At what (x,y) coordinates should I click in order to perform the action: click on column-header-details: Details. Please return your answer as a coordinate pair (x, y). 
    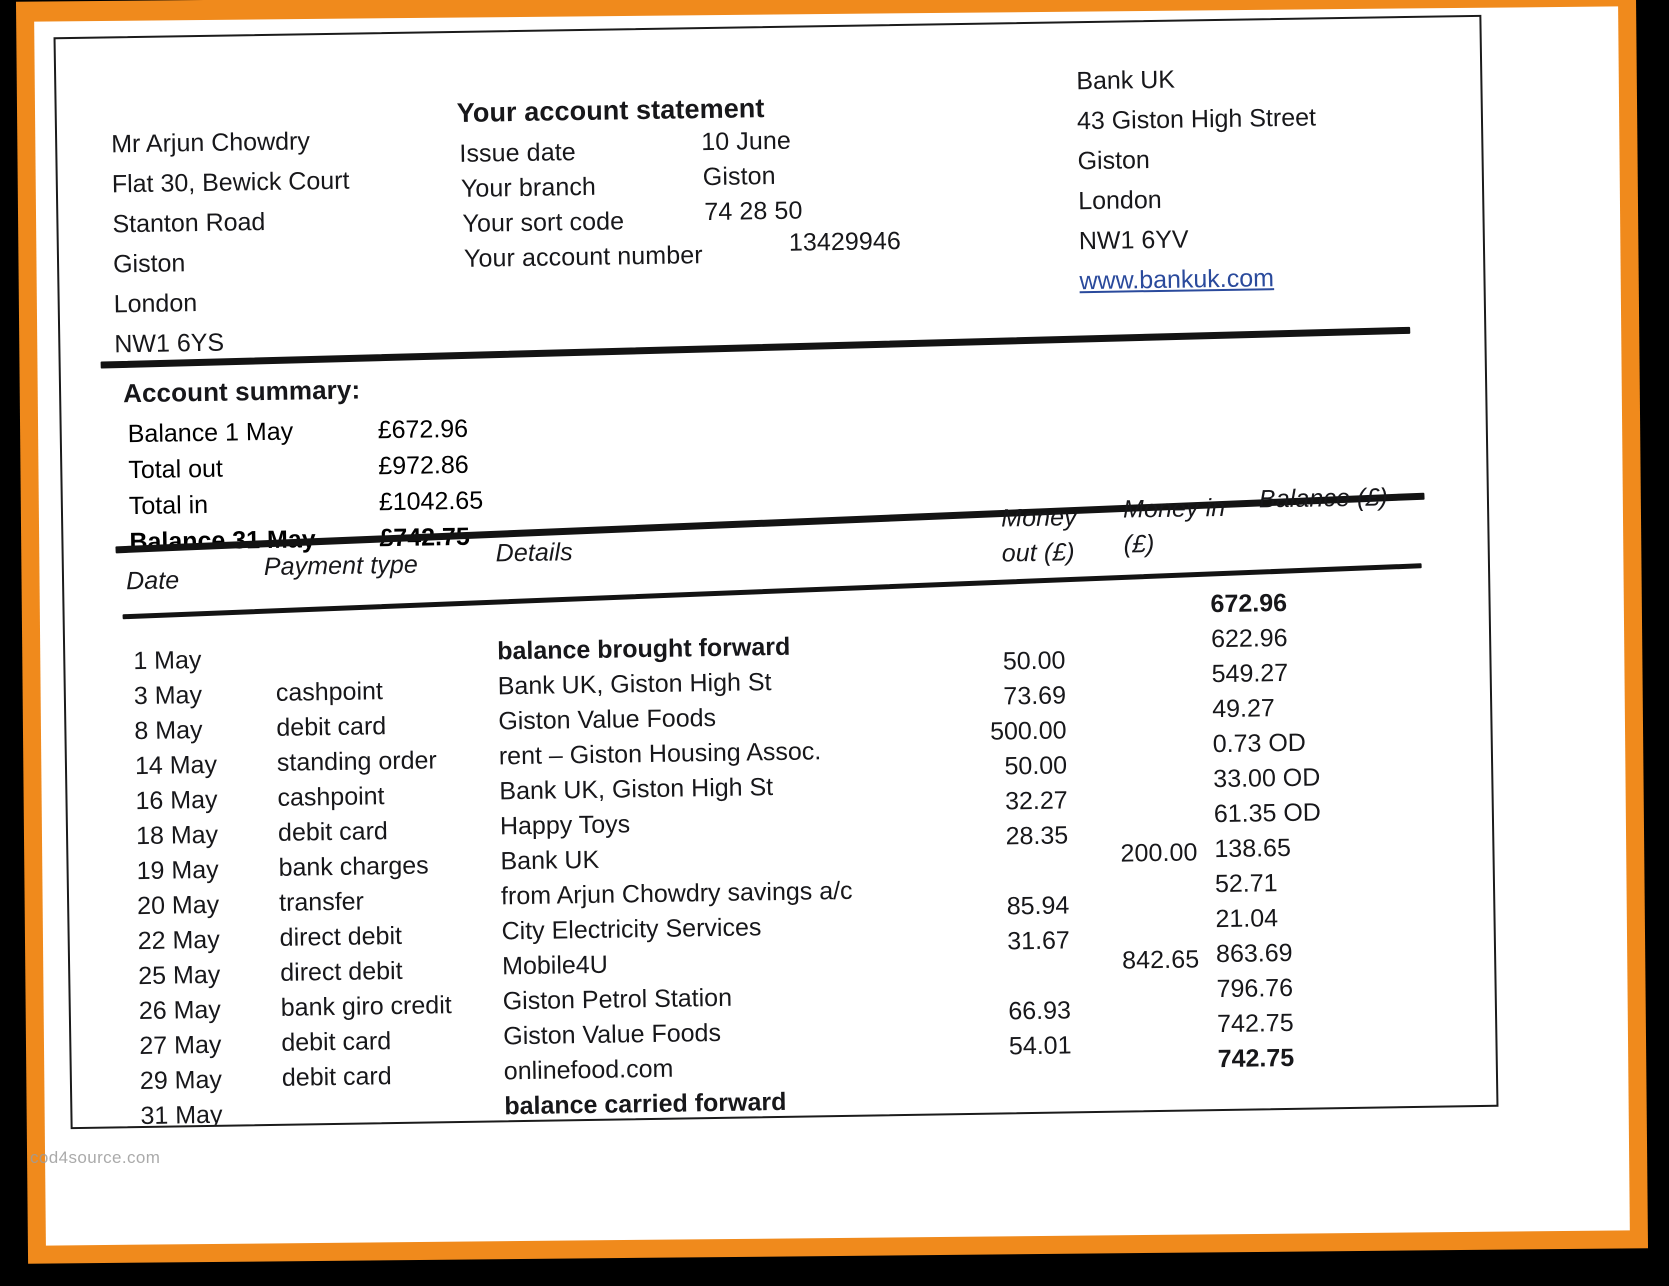
    Looking at the image, I should click on (534, 553).